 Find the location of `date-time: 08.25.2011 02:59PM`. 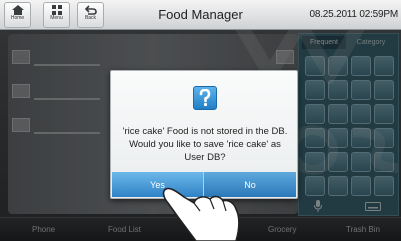

date-time: 08.25.2011 02:59PM is located at coordinates (353, 14).